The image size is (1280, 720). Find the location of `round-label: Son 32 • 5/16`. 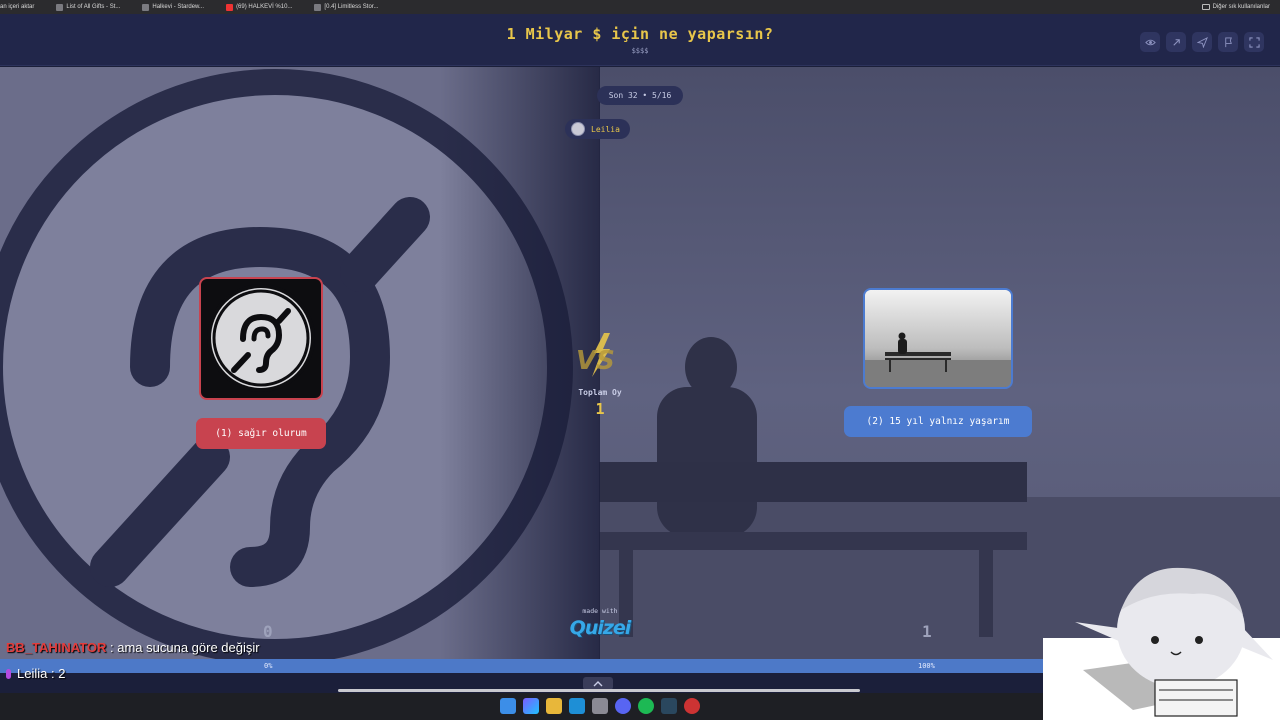

round-label: Son 32 • 5/16 is located at coordinates (640, 95).